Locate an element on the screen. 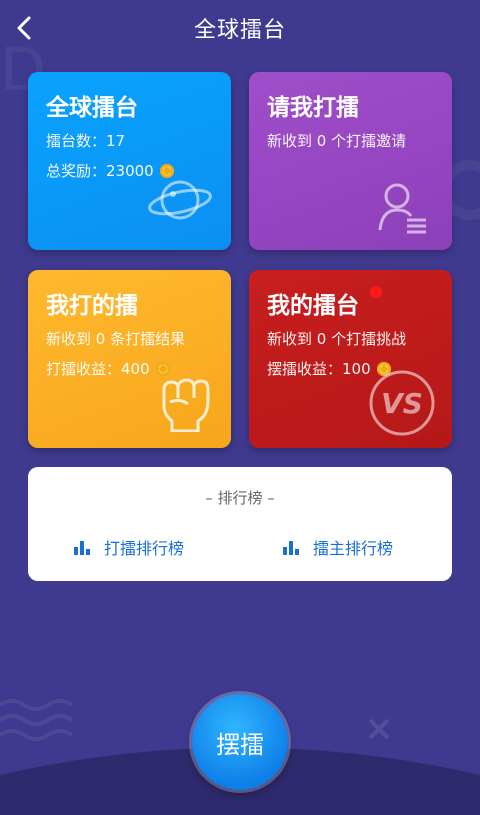 This screenshot has height=815, width=480. ranking-panel: – 排行榜 – 打擂排行榜 擂主排行榜 is located at coordinates (240, 524).